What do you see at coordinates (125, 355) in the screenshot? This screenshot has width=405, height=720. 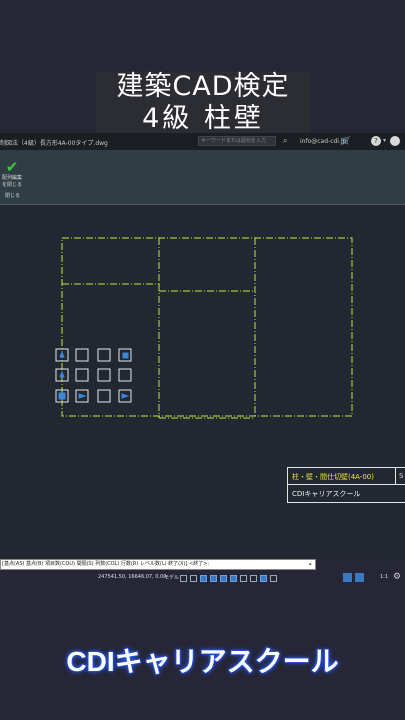 I see `array-corner-grip` at bounding box center [125, 355].